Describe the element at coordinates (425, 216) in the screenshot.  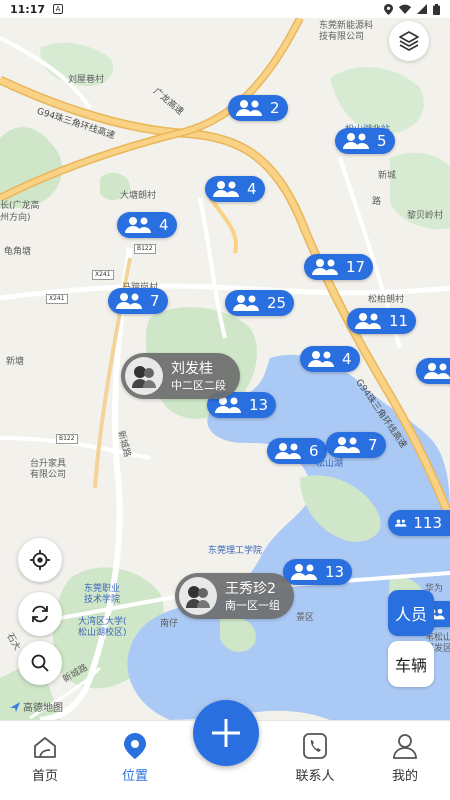
I see `map-label: 黎贝岭村` at that location.